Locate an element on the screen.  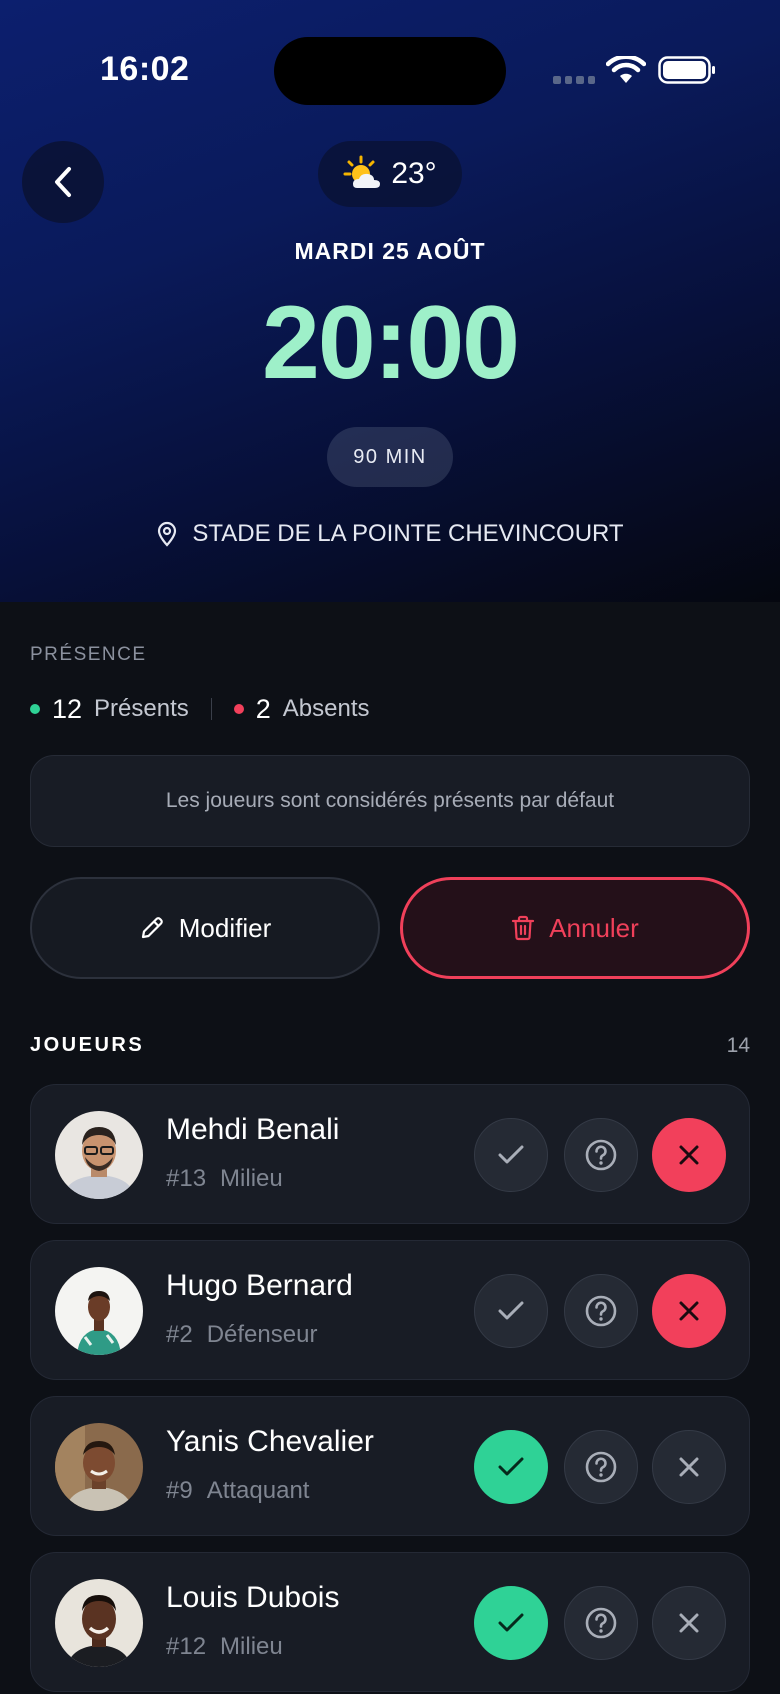
player-number: #9 is located at coordinates (179, 1490).